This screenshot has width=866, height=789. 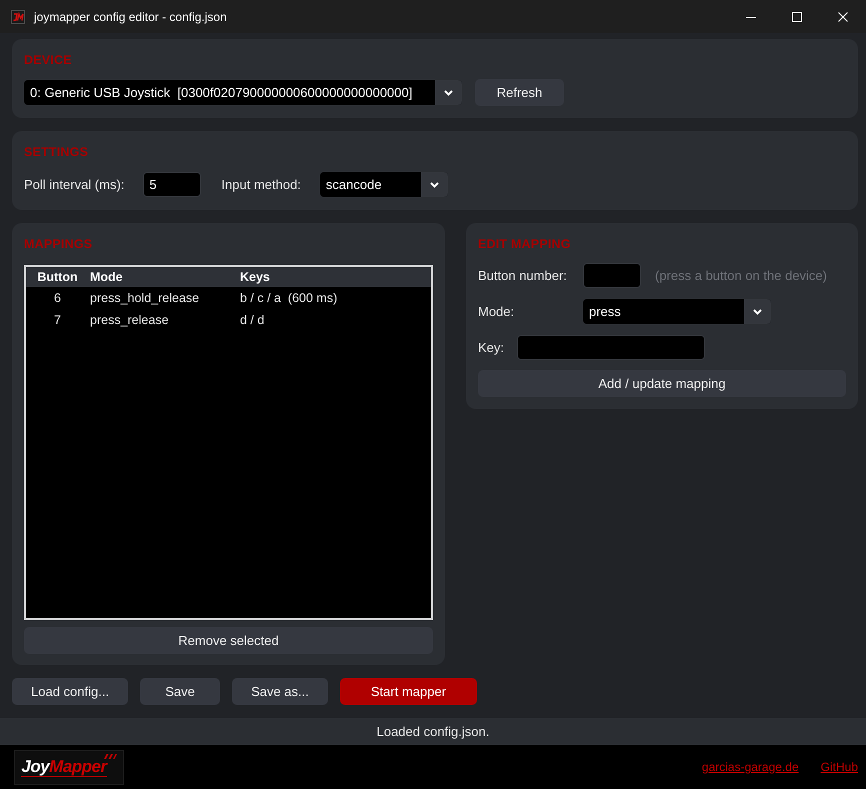 I want to click on table-cell-text: 6, so click(x=57, y=298).